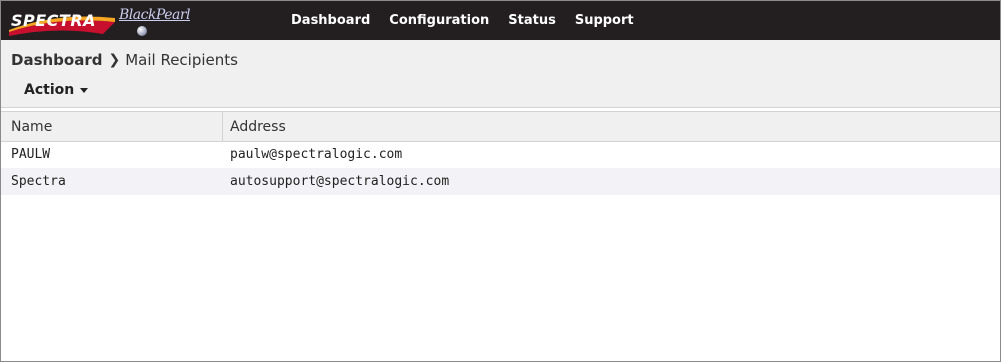  Describe the element at coordinates (56, 60) in the screenshot. I see `breadcrumb-dashboard-link: Dashboard` at that location.